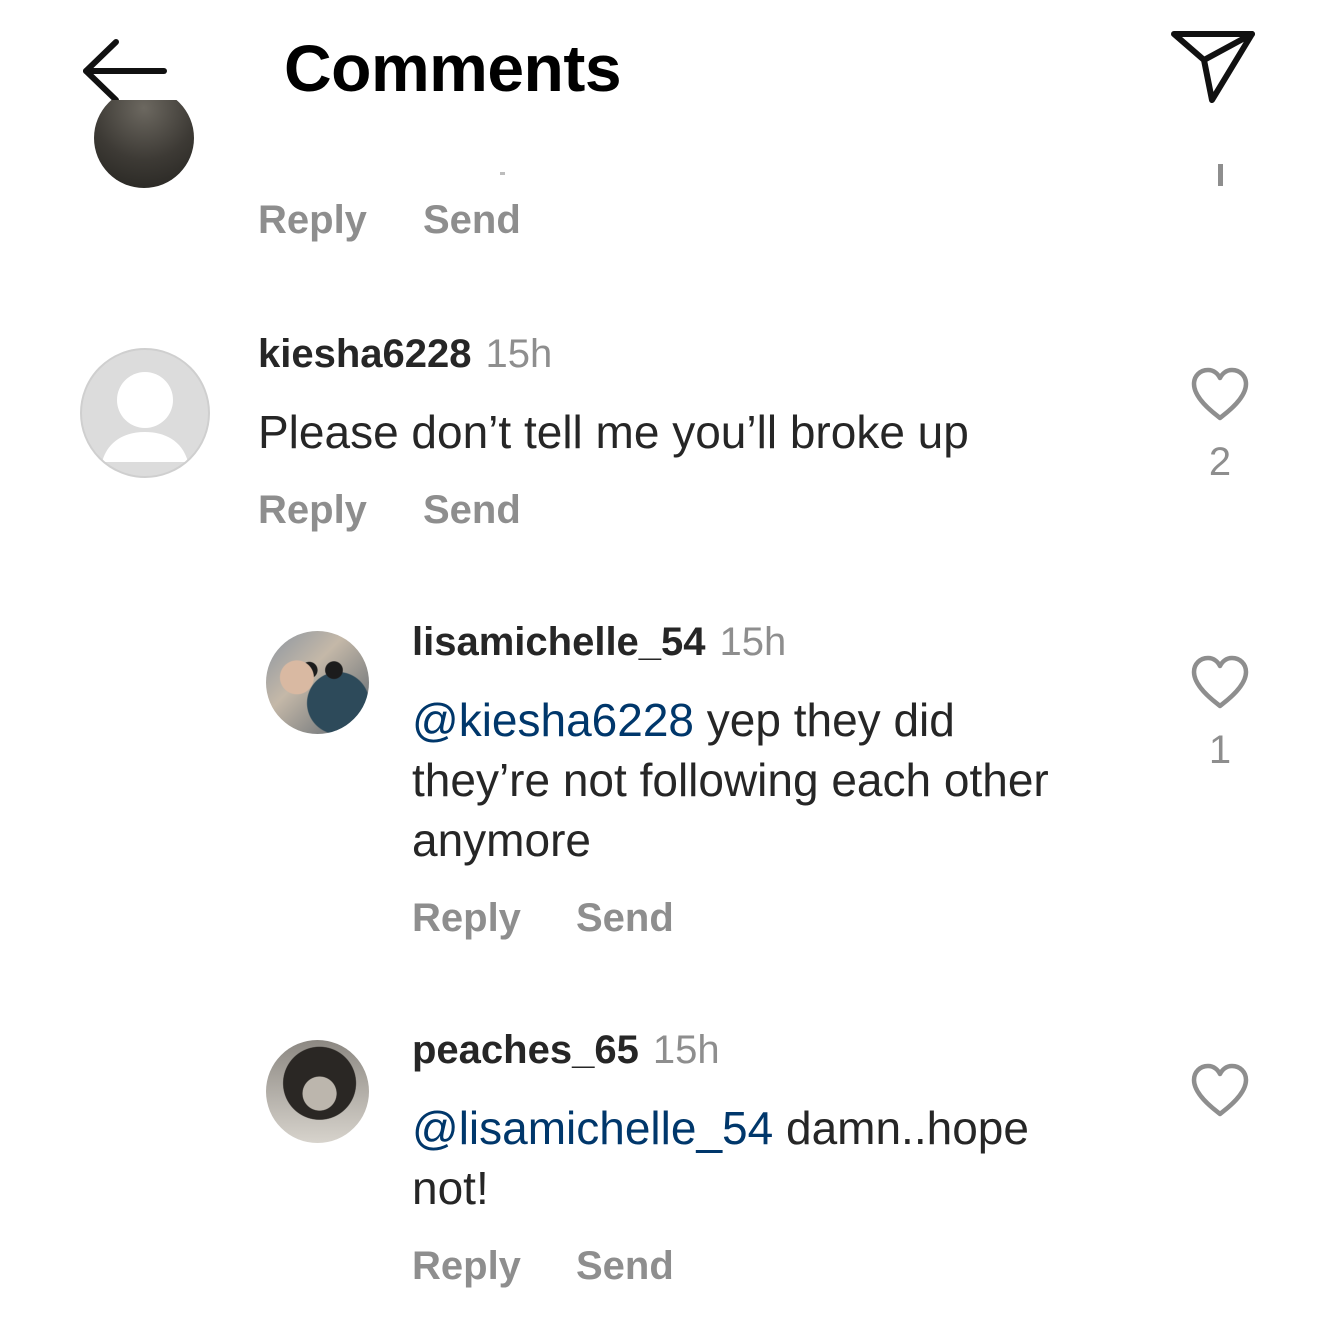 The image size is (1342, 1324). I want to click on mention-link: @kiesha6228, so click(553, 720).